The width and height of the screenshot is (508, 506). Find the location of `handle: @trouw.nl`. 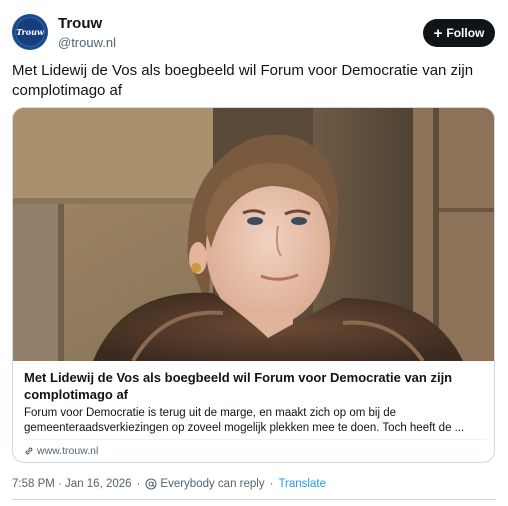

handle: @trouw.nl is located at coordinates (87, 42).